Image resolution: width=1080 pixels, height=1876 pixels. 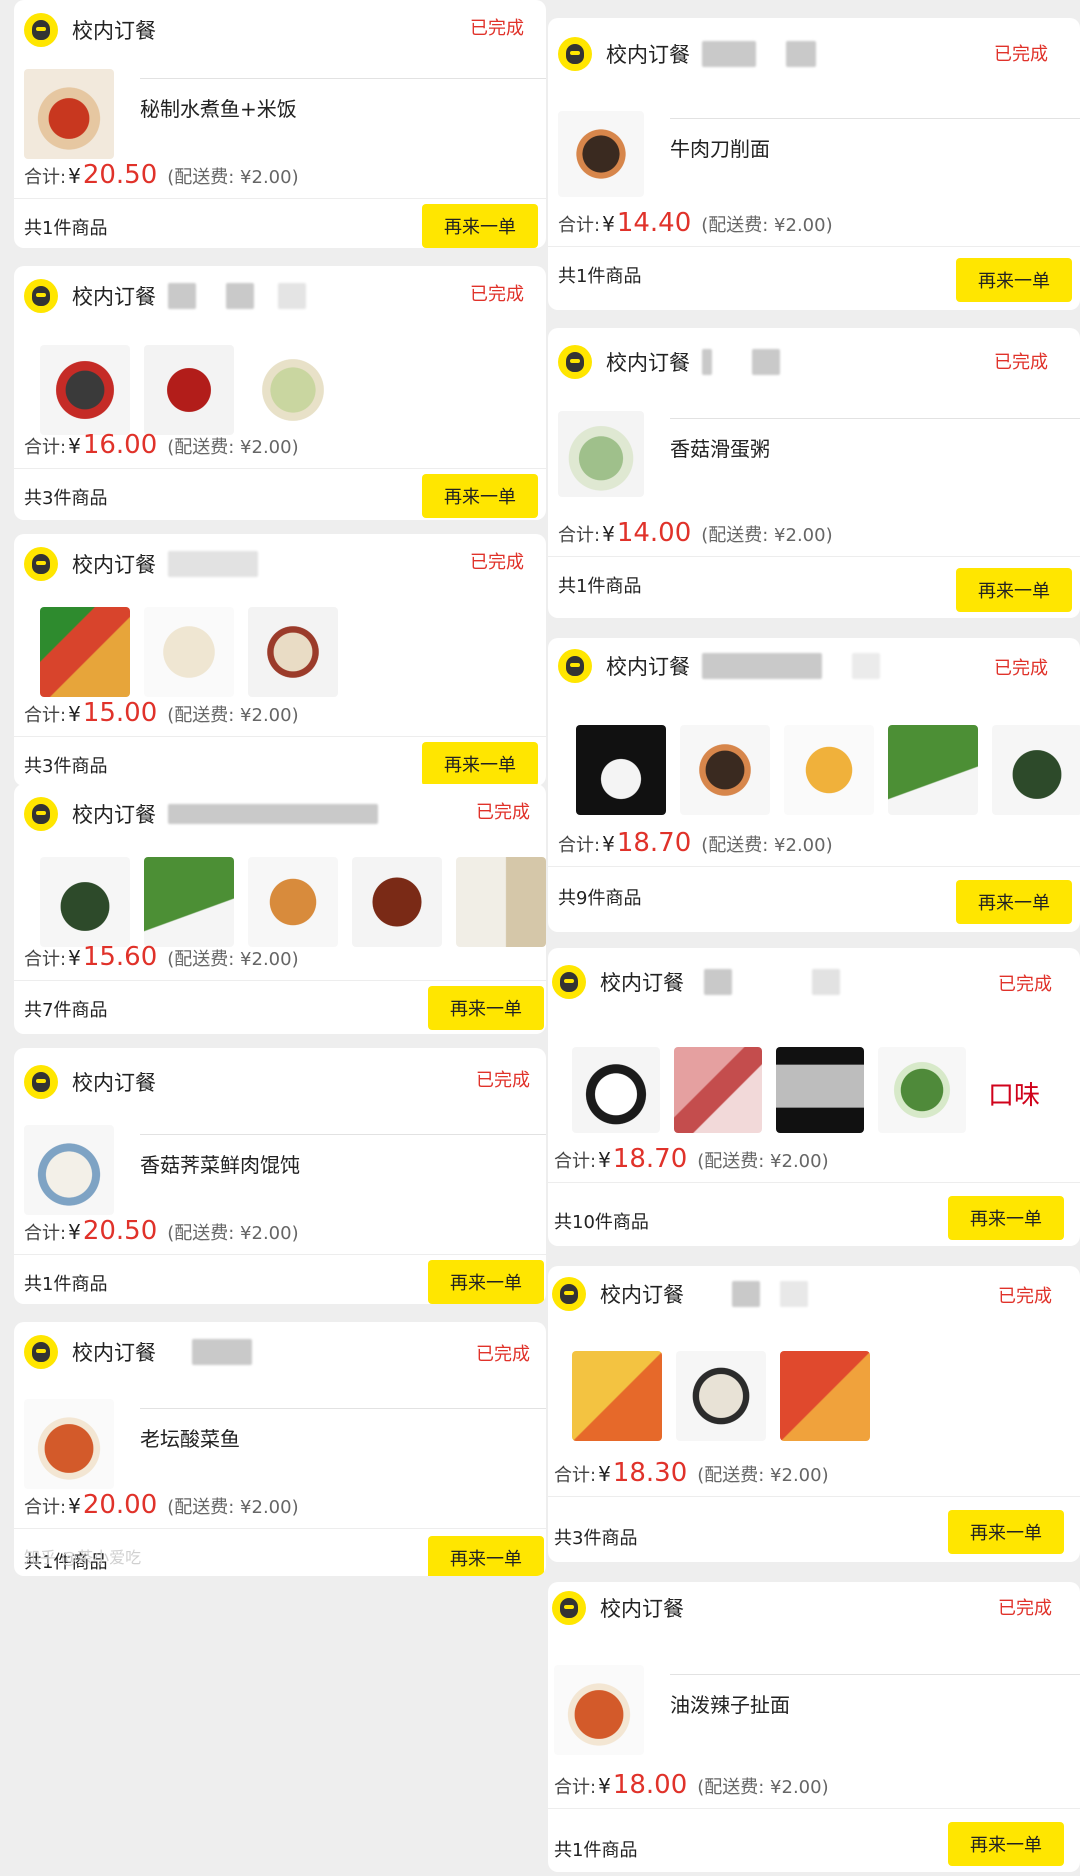 I want to click on item-count: 共3件商品, so click(x=596, y=1538).